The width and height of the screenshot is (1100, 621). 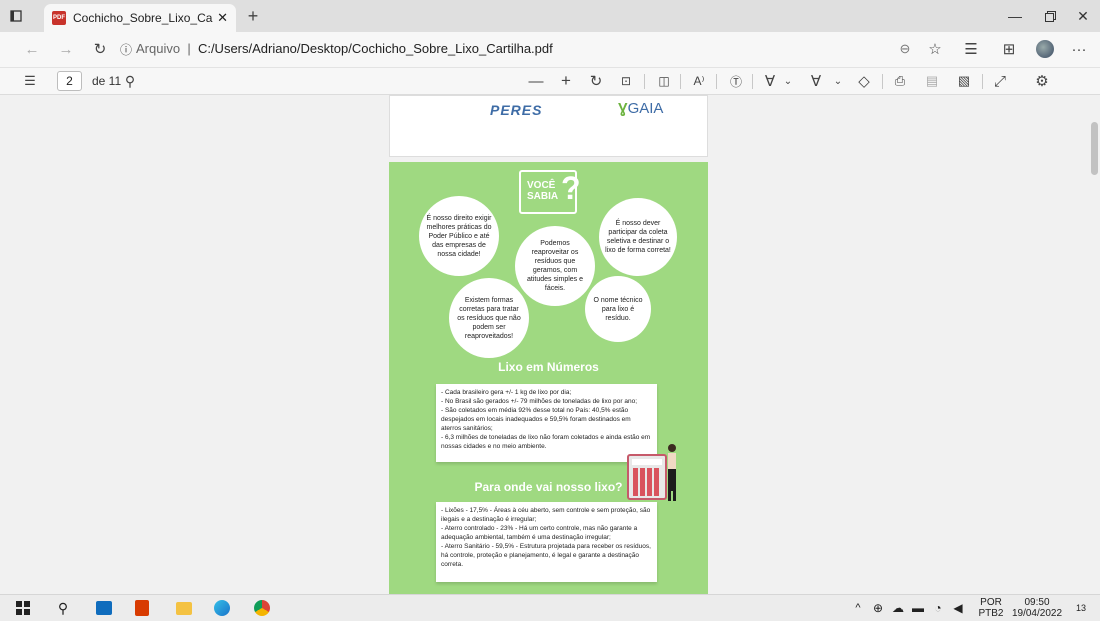 I want to click on refresh-icon: ↻, so click(x=100, y=49).